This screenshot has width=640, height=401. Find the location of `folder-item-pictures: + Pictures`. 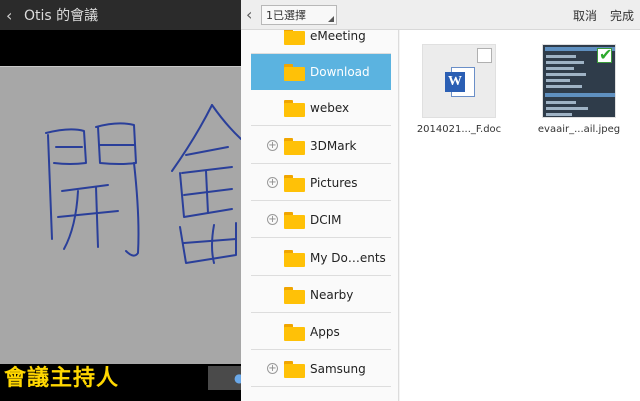

folder-item-pictures: + Pictures is located at coordinates (321, 183).